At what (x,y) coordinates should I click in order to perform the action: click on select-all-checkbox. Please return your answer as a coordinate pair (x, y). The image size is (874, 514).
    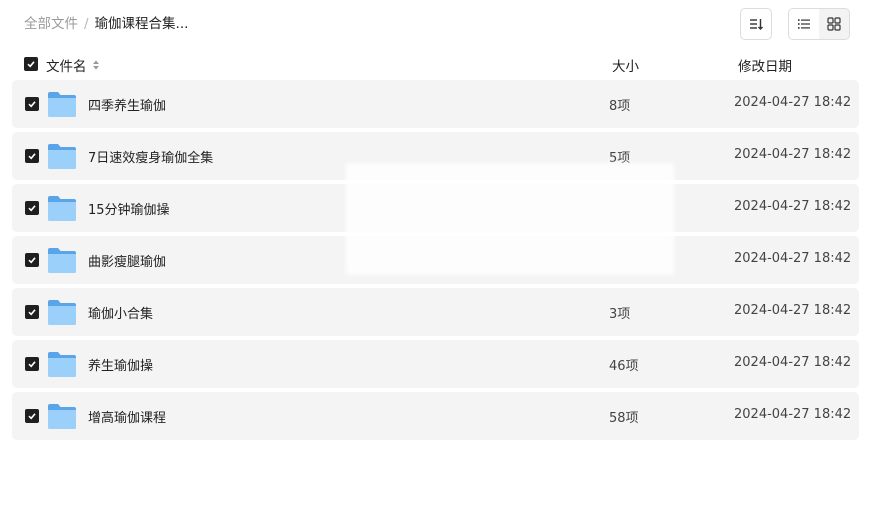
    Looking at the image, I should click on (31, 64).